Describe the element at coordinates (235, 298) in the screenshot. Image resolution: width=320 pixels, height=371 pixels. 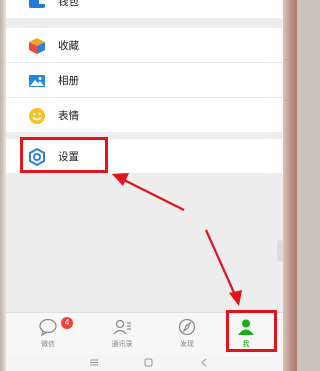
I see `arrowhead-me` at that location.